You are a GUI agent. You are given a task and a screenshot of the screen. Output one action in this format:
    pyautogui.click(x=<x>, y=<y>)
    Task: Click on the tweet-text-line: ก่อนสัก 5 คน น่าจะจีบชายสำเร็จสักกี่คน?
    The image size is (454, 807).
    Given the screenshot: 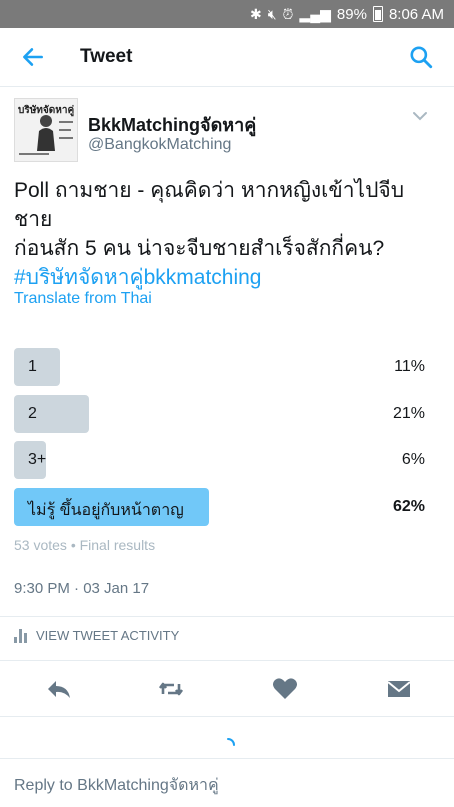 What is the action you would take?
    pyautogui.click(x=199, y=248)
    